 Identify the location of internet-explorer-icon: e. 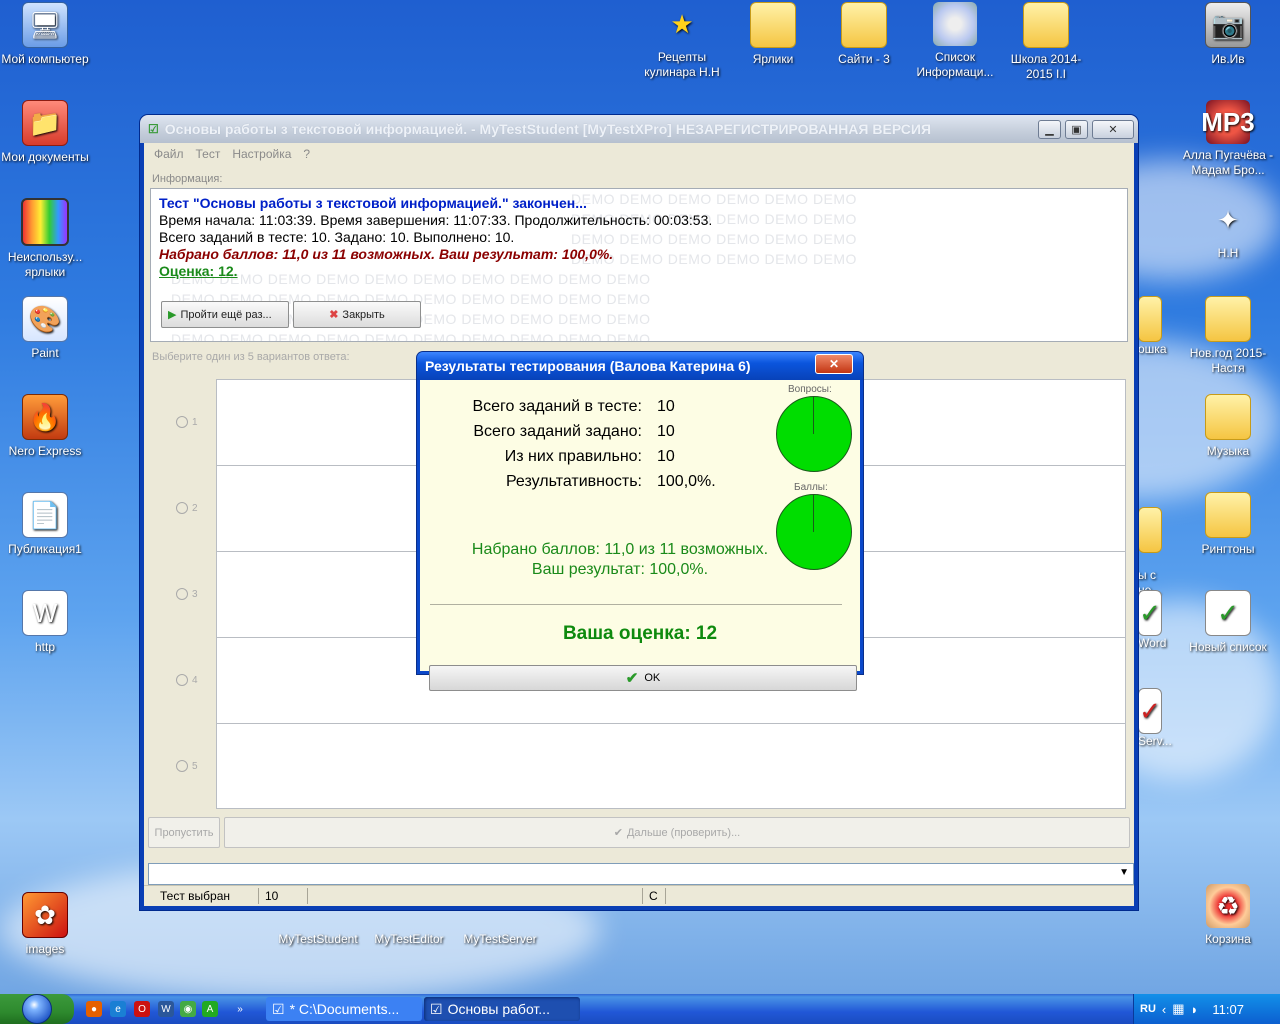
(118, 1009).